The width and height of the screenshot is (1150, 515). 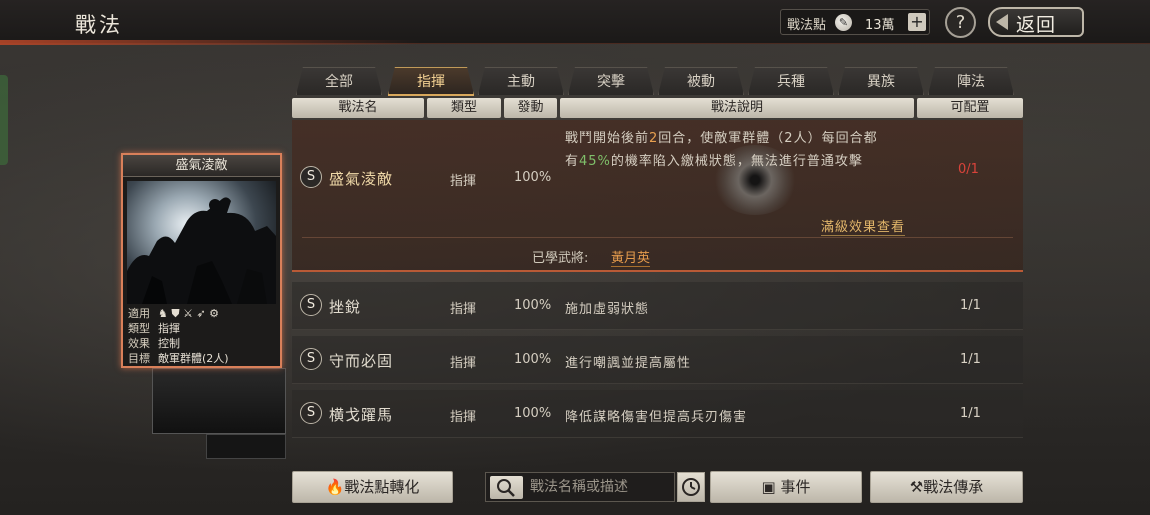 I want to click on troop-type-icons: ♞ ⛊ ⚔ ➶ ⚙, so click(x=189, y=313).